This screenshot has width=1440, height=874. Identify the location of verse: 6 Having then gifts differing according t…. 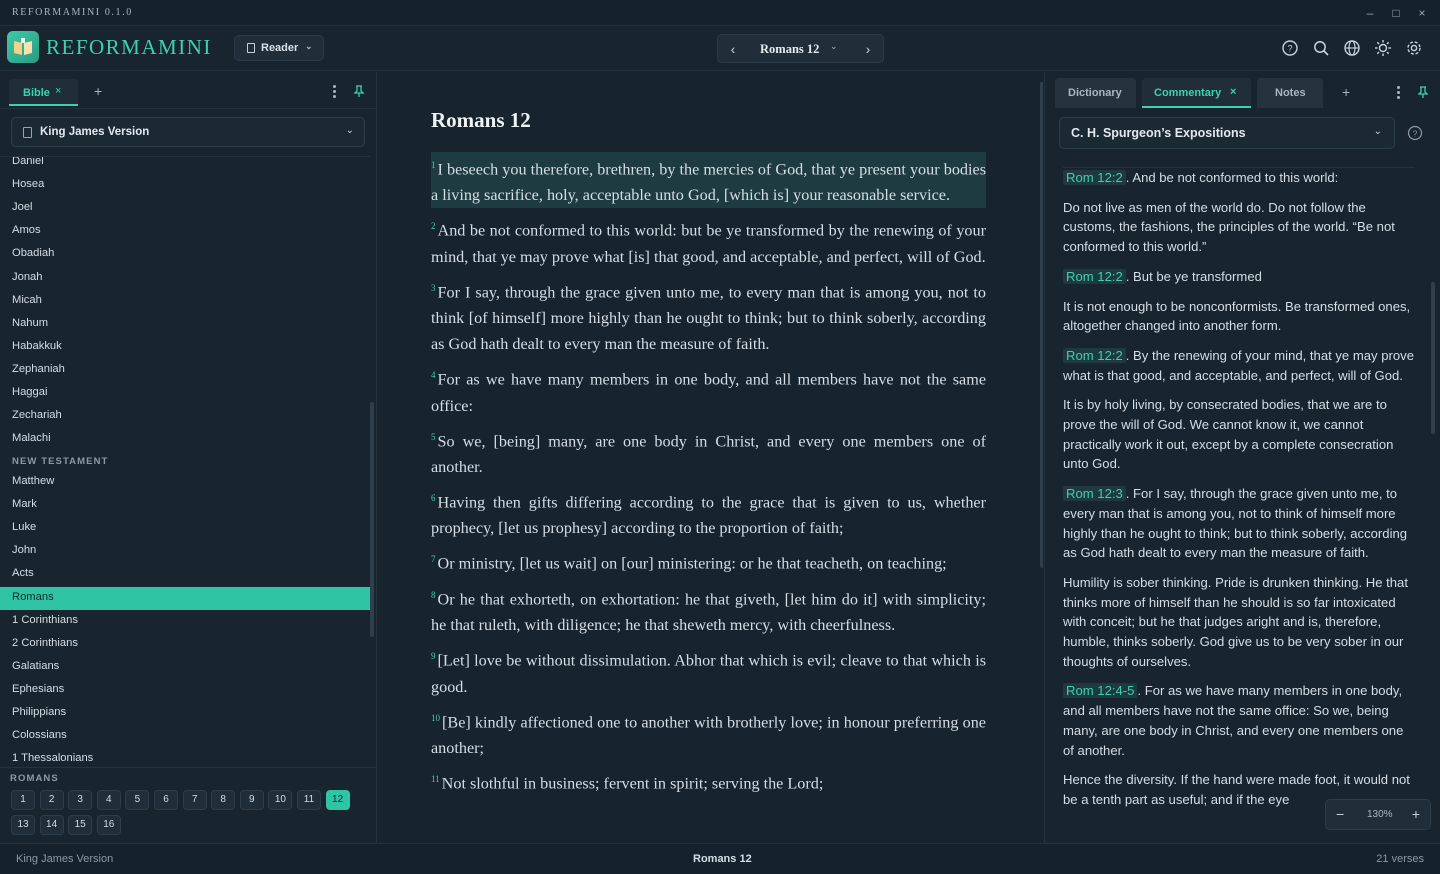
(708, 513).